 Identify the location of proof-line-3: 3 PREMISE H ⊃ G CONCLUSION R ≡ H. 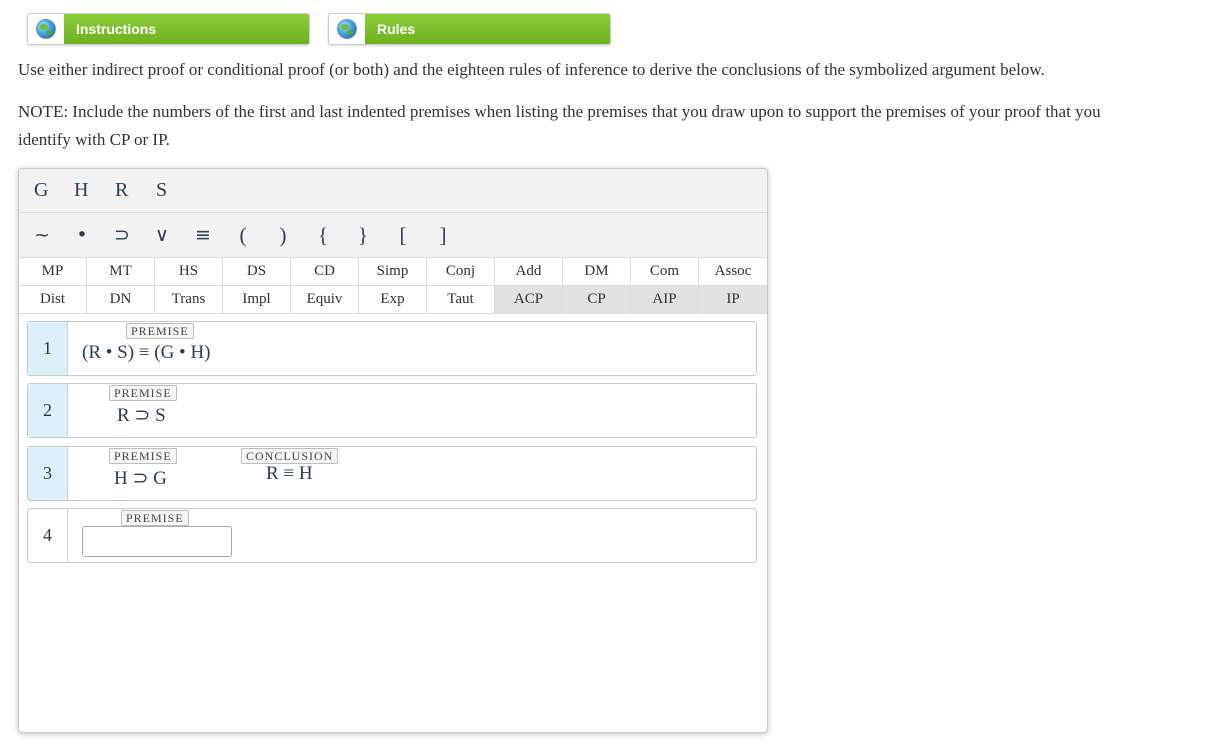
(392, 473).